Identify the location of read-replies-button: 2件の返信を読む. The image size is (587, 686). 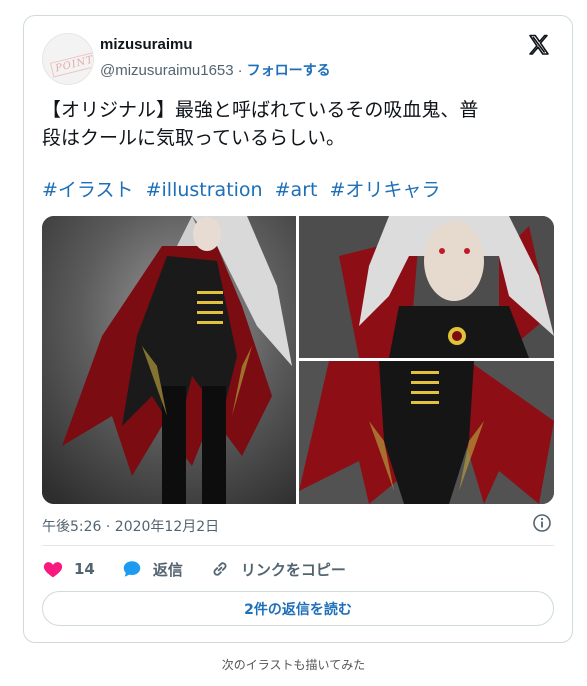
(298, 608).